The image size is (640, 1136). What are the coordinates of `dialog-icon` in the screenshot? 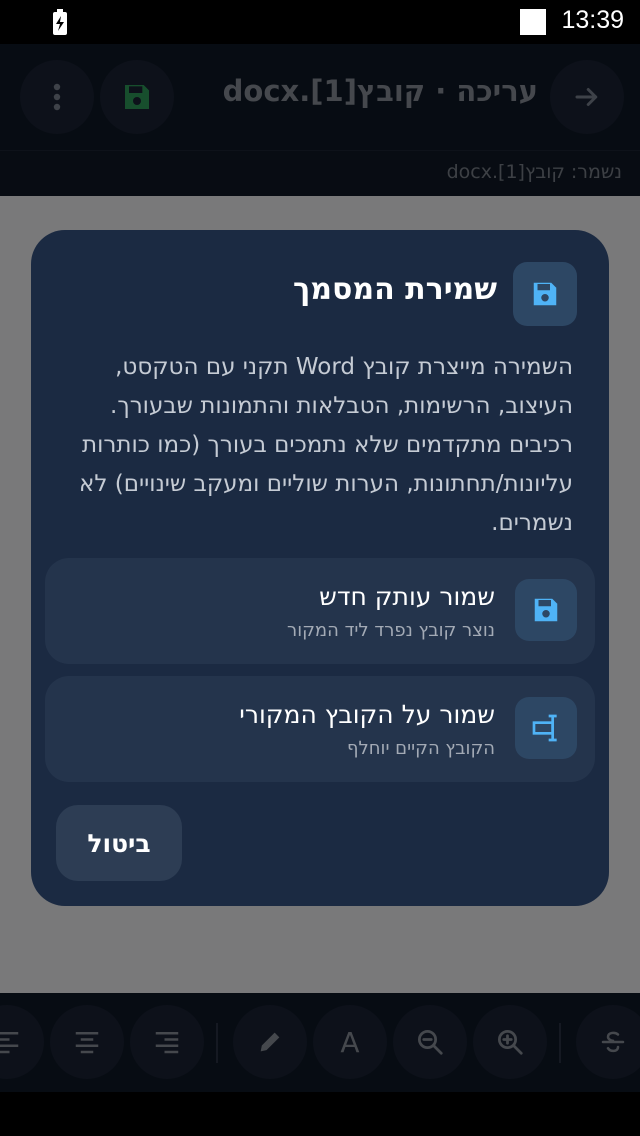 It's located at (545, 294).